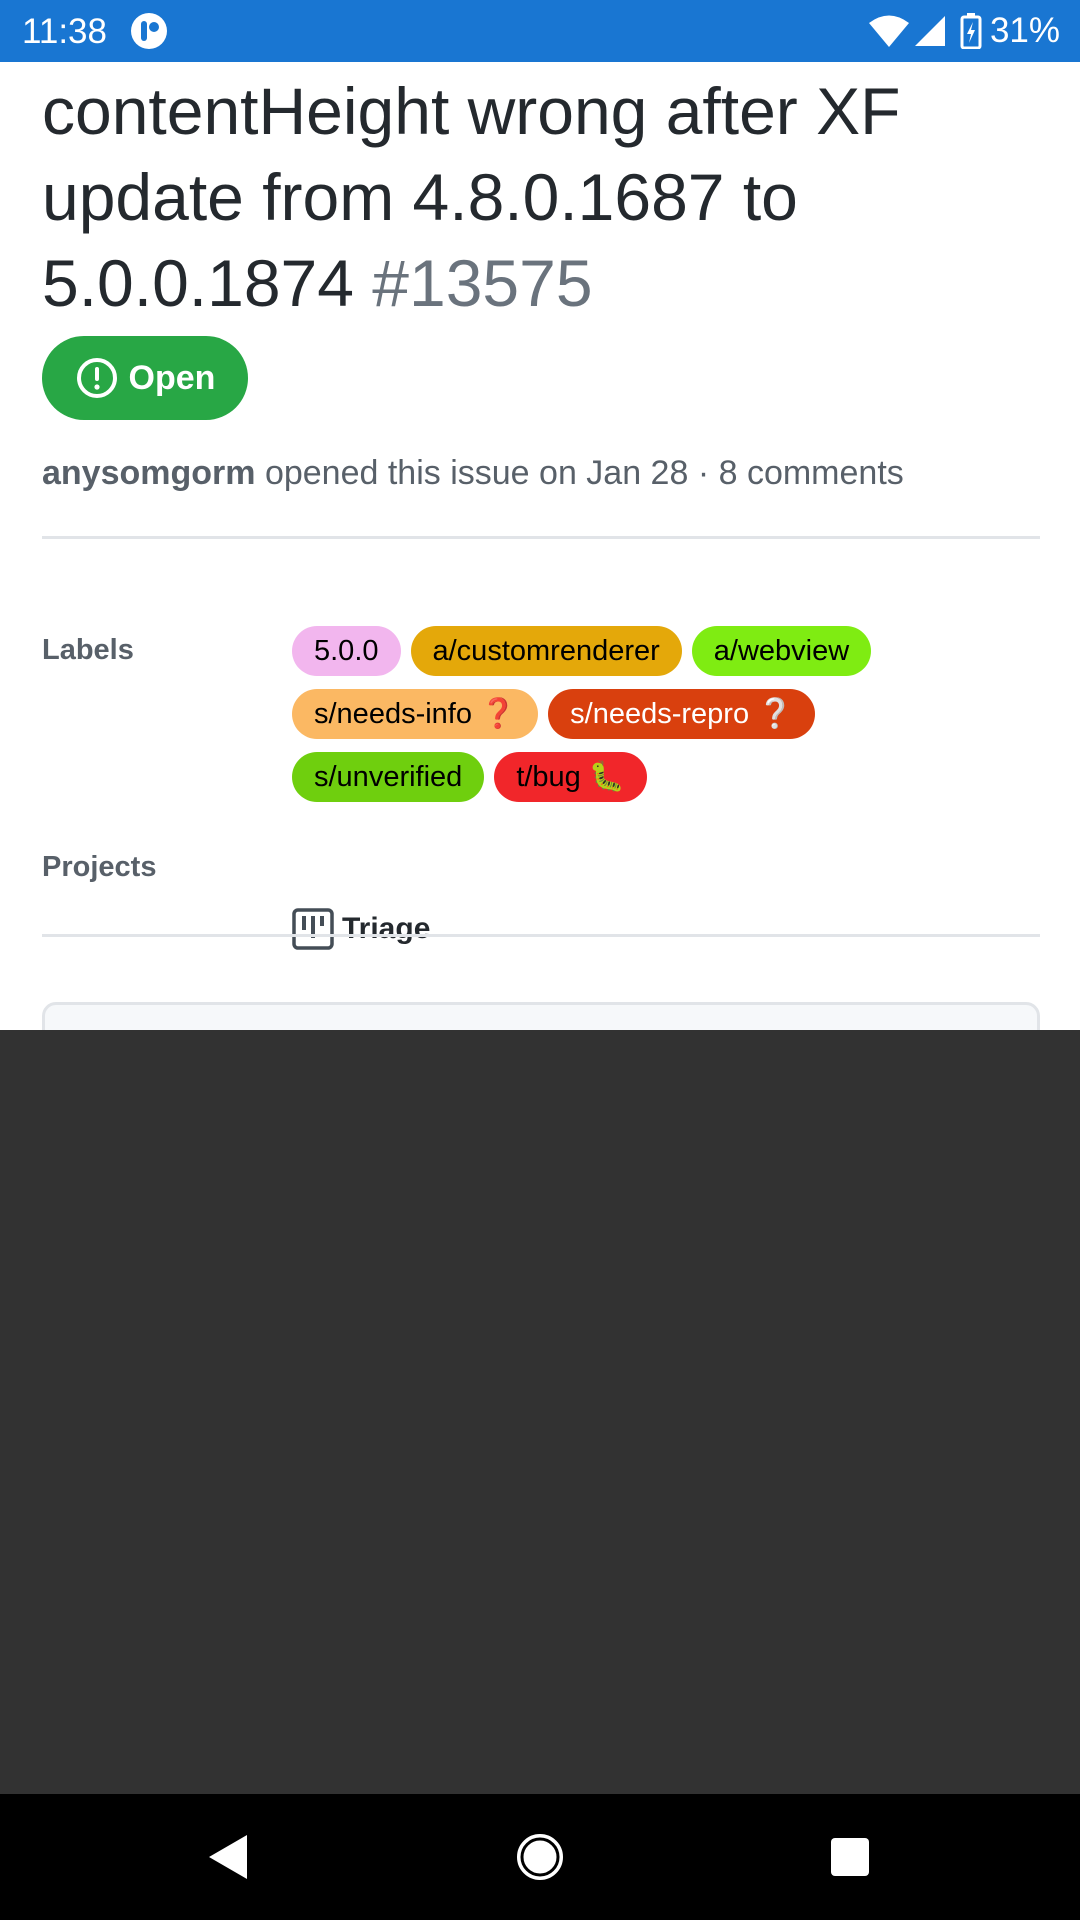 Image resolution: width=1080 pixels, height=1920 pixels. What do you see at coordinates (88, 650) in the screenshot?
I see `labels-heading: Labels` at bounding box center [88, 650].